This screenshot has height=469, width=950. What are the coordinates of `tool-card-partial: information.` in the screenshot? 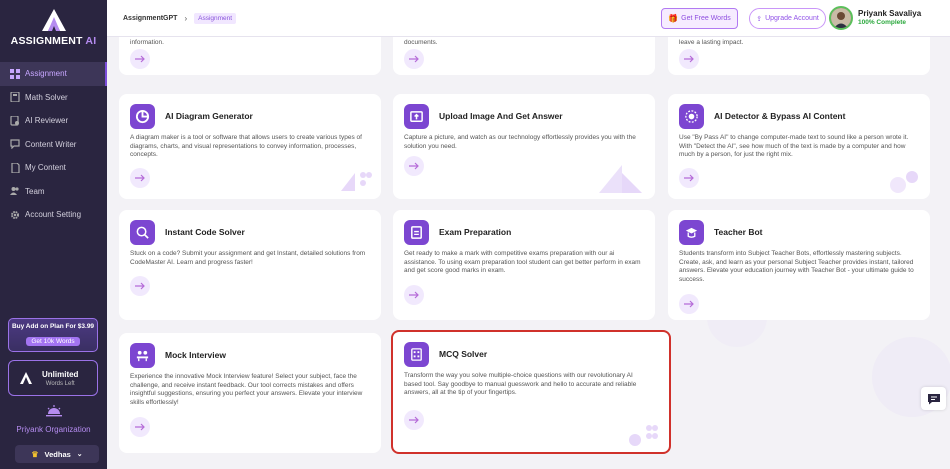 It's located at (250, 56).